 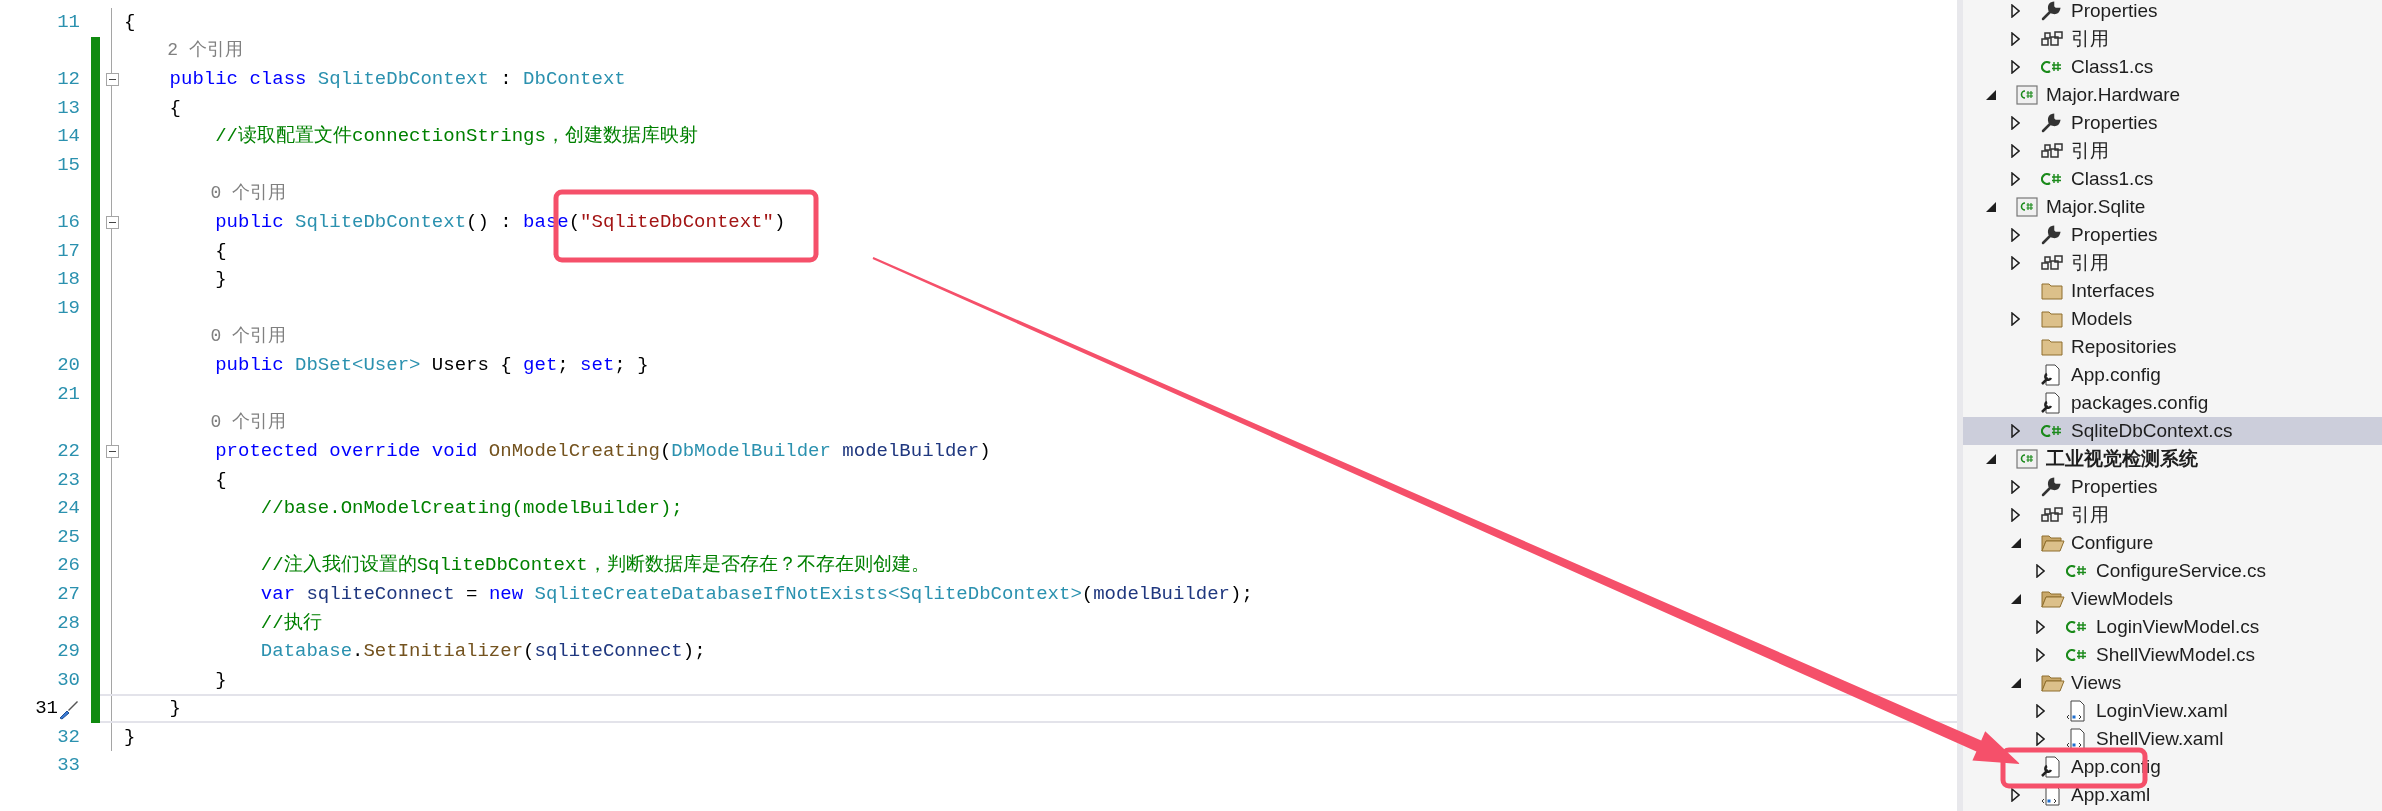 I want to click on tree-item: LoginView.xaml, so click(x=2172, y=711).